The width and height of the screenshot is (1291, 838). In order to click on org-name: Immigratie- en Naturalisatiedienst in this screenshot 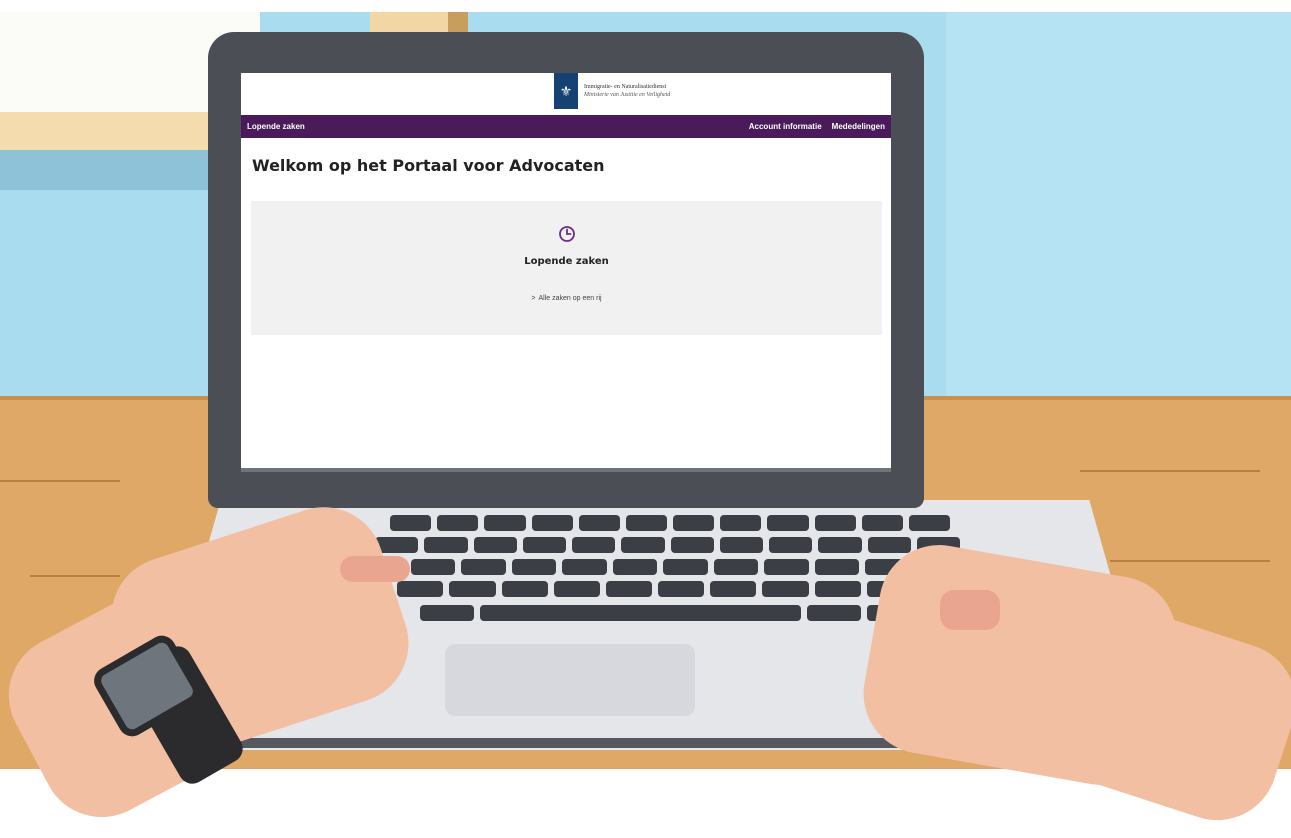, I will do `click(625, 87)`.